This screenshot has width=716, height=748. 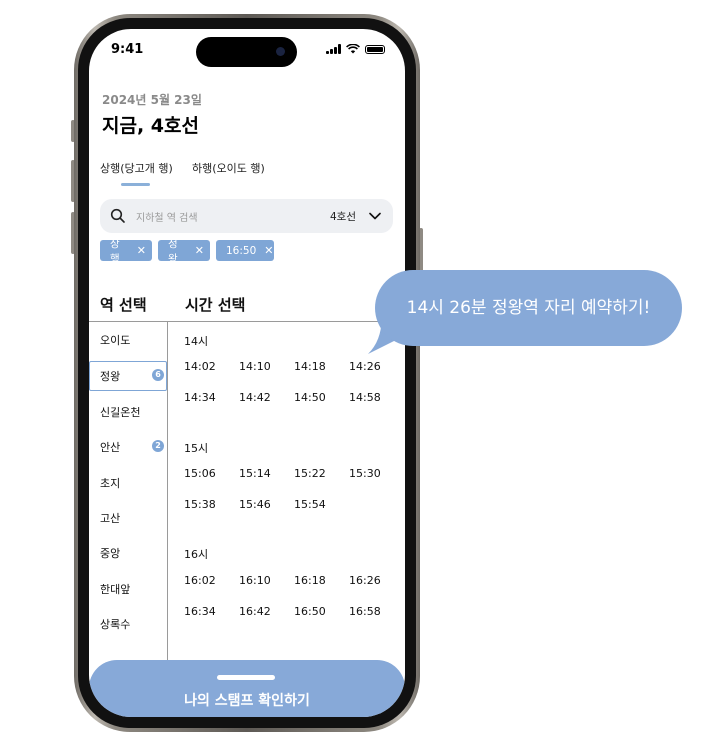 I want to click on tab-active-indicator, so click(x=135, y=184).